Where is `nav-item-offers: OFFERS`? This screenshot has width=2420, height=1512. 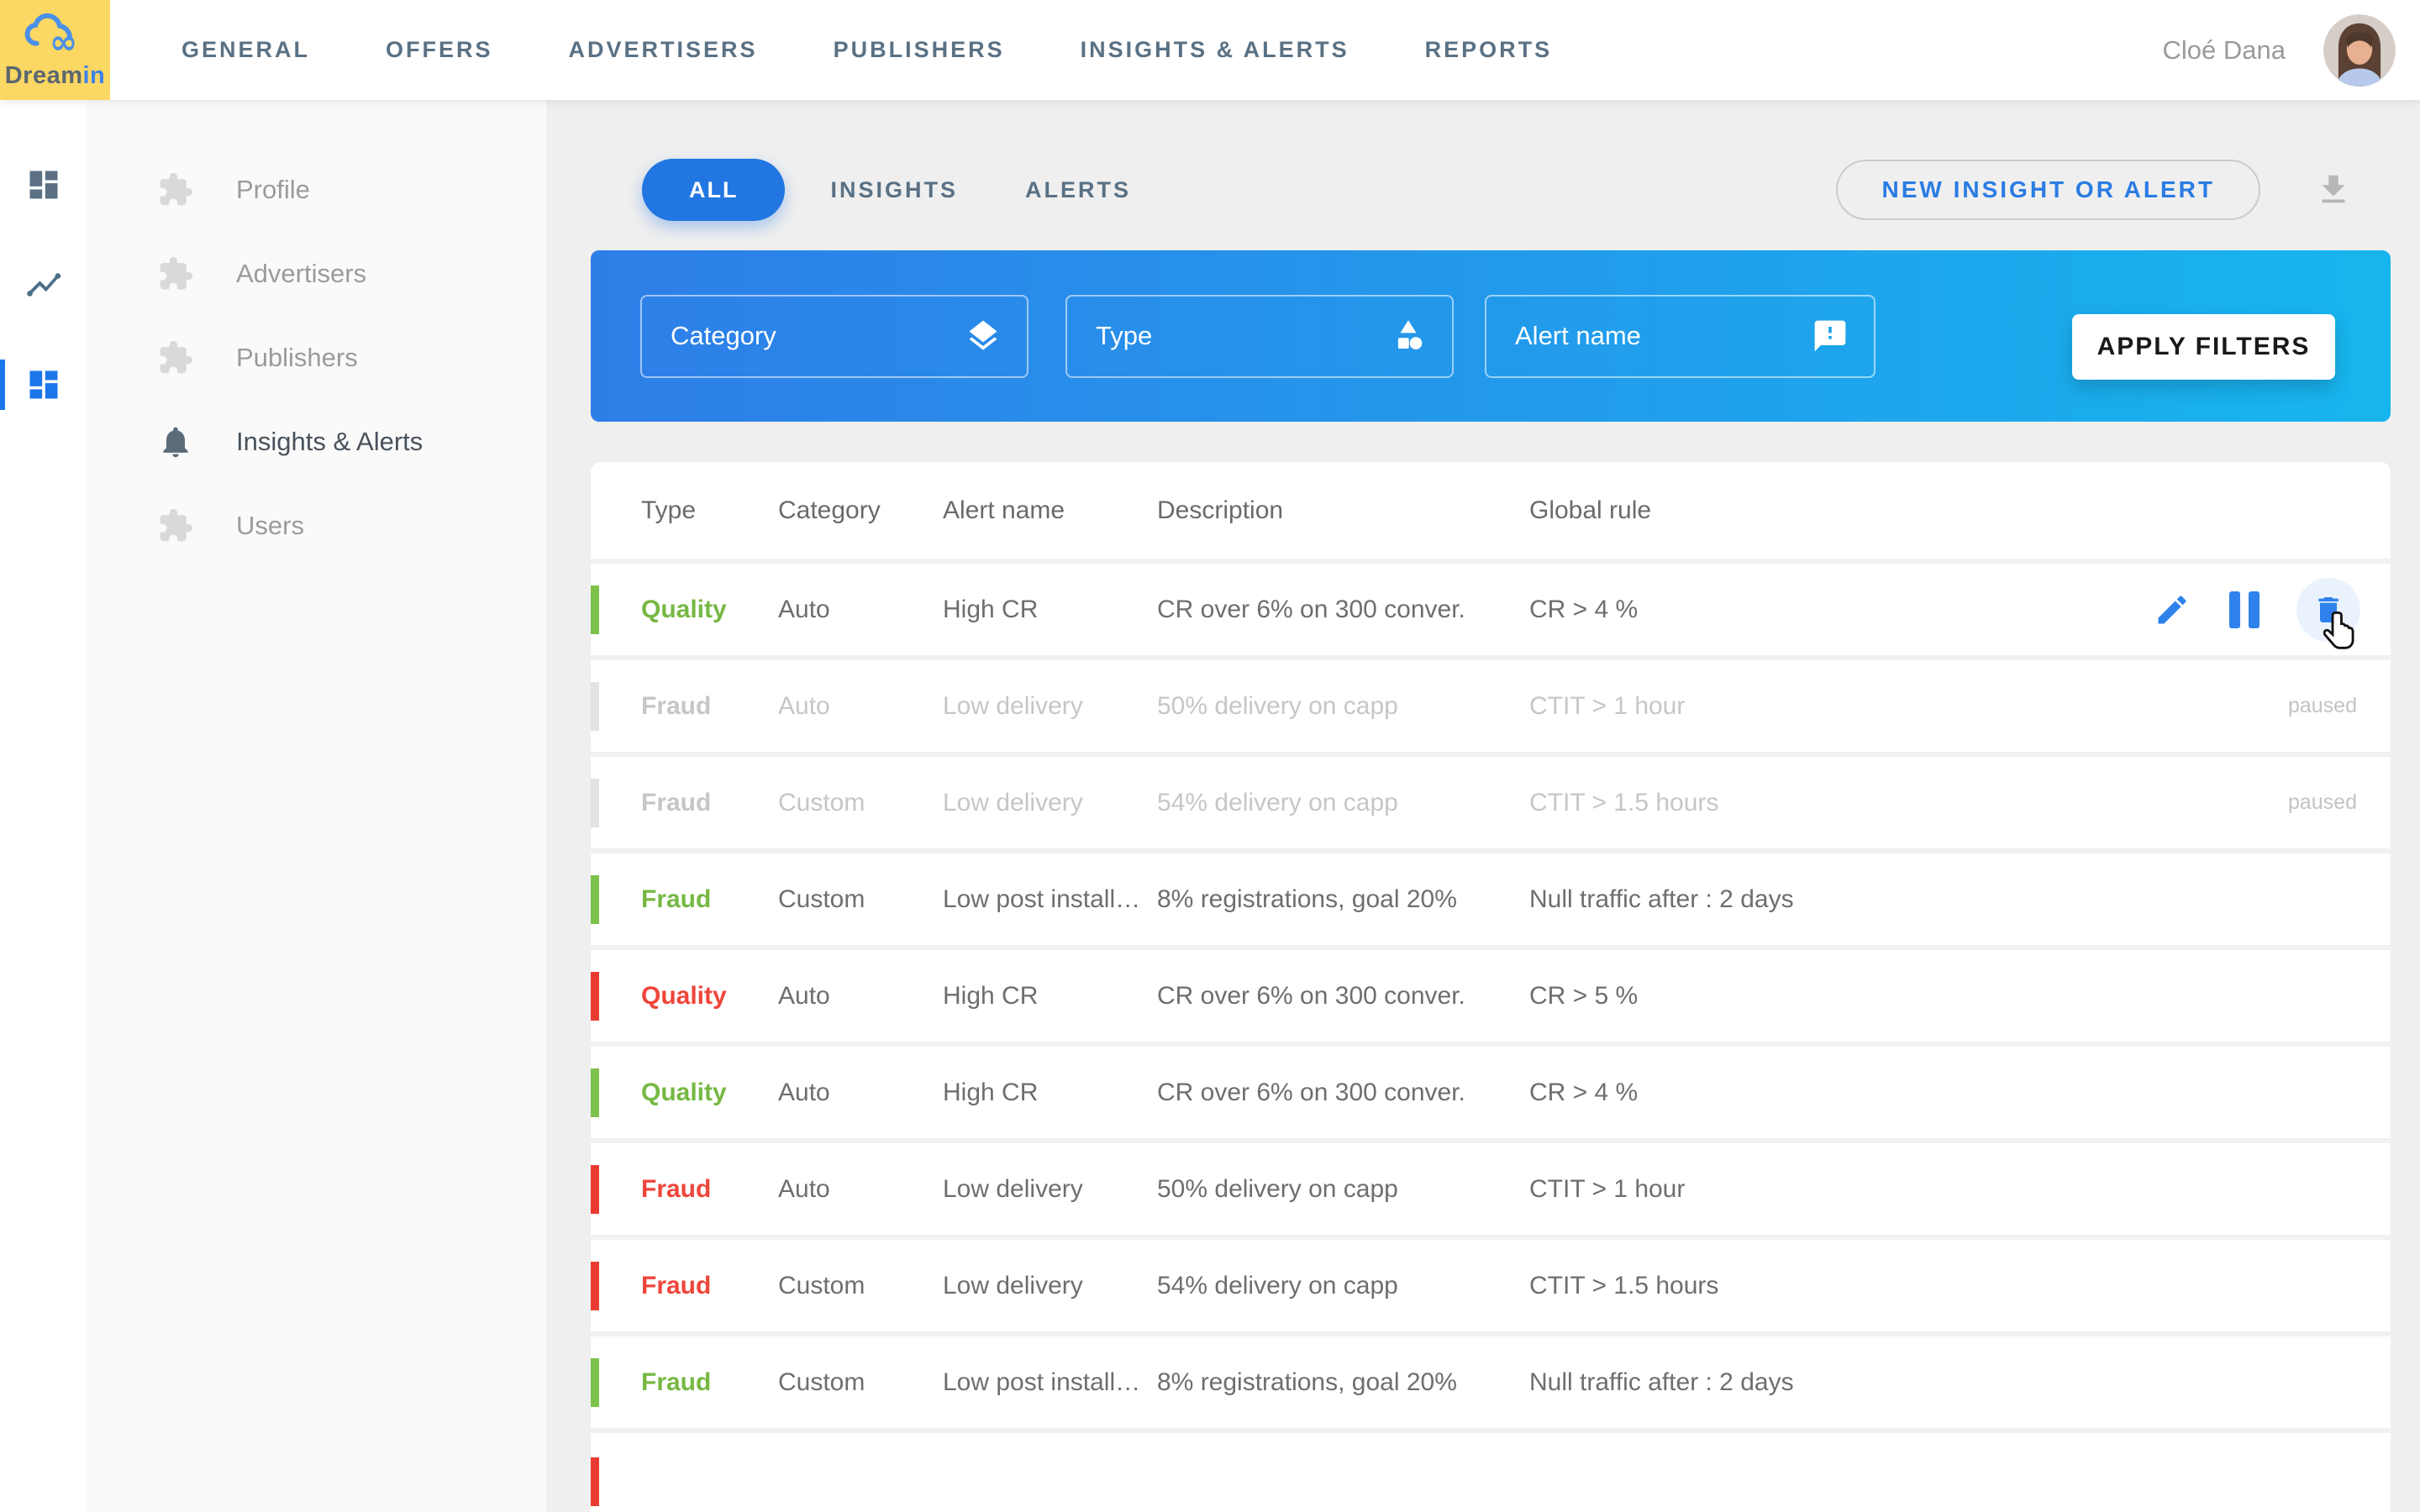
nav-item-offers: OFFERS is located at coordinates (439, 50).